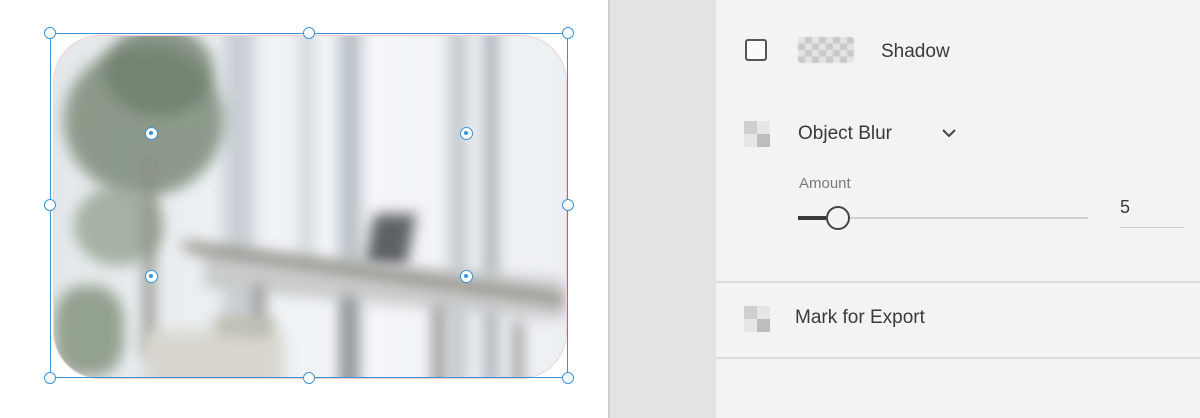 This screenshot has width=1200, height=418. What do you see at coordinates (466, 133) in the screenshot?
I see `corner-radius-handle-top-right` at bounding box center [466, 133].